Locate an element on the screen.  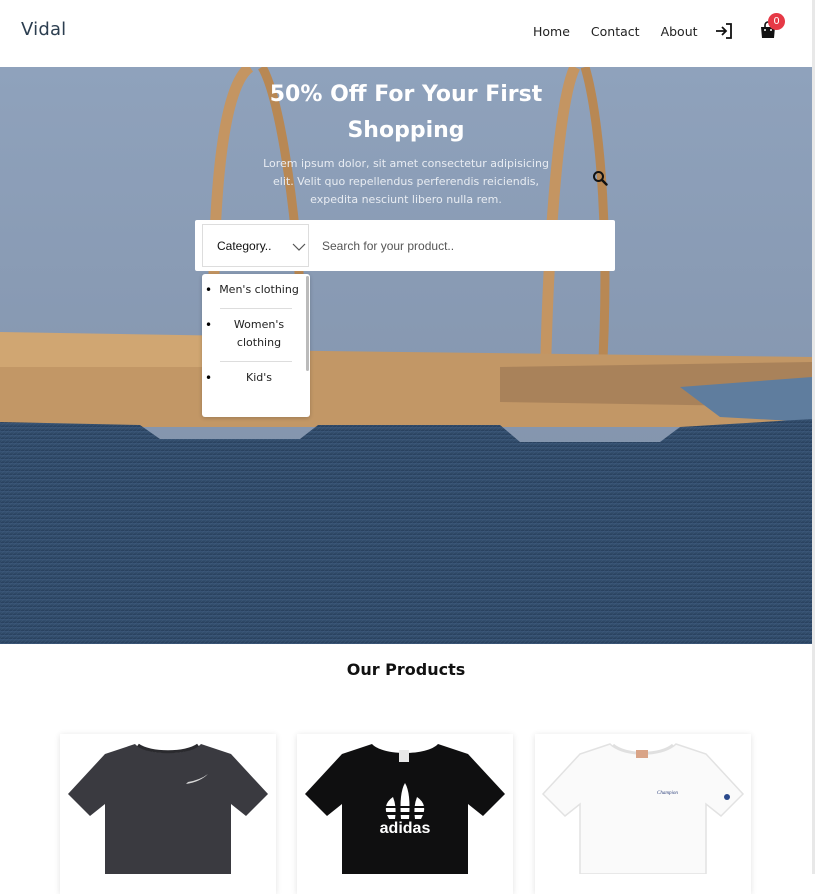
product-card: adidas is located at coordinates (405, 814).